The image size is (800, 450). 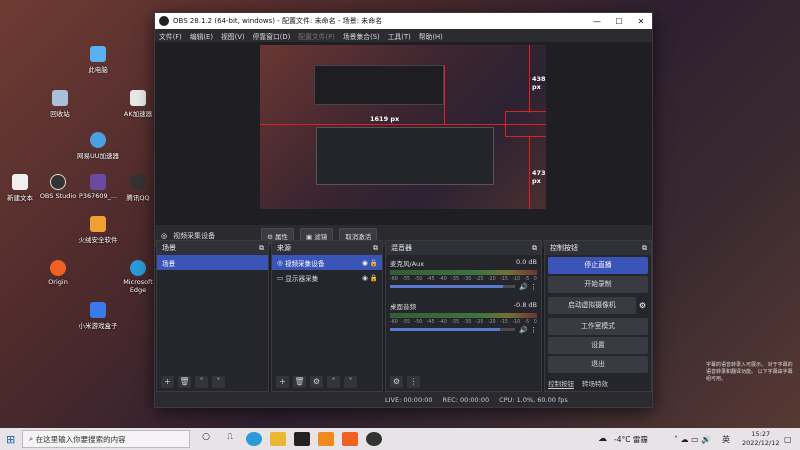 I want to click on desktop-icon-huorong: 火绒安全软件, so click(x=98, y=230).